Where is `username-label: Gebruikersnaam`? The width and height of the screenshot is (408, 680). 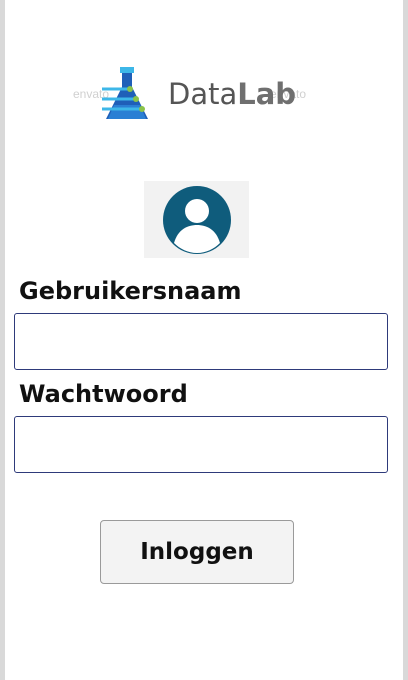 username-label: Gebruikersnaam is located at coordinates (130, 291).